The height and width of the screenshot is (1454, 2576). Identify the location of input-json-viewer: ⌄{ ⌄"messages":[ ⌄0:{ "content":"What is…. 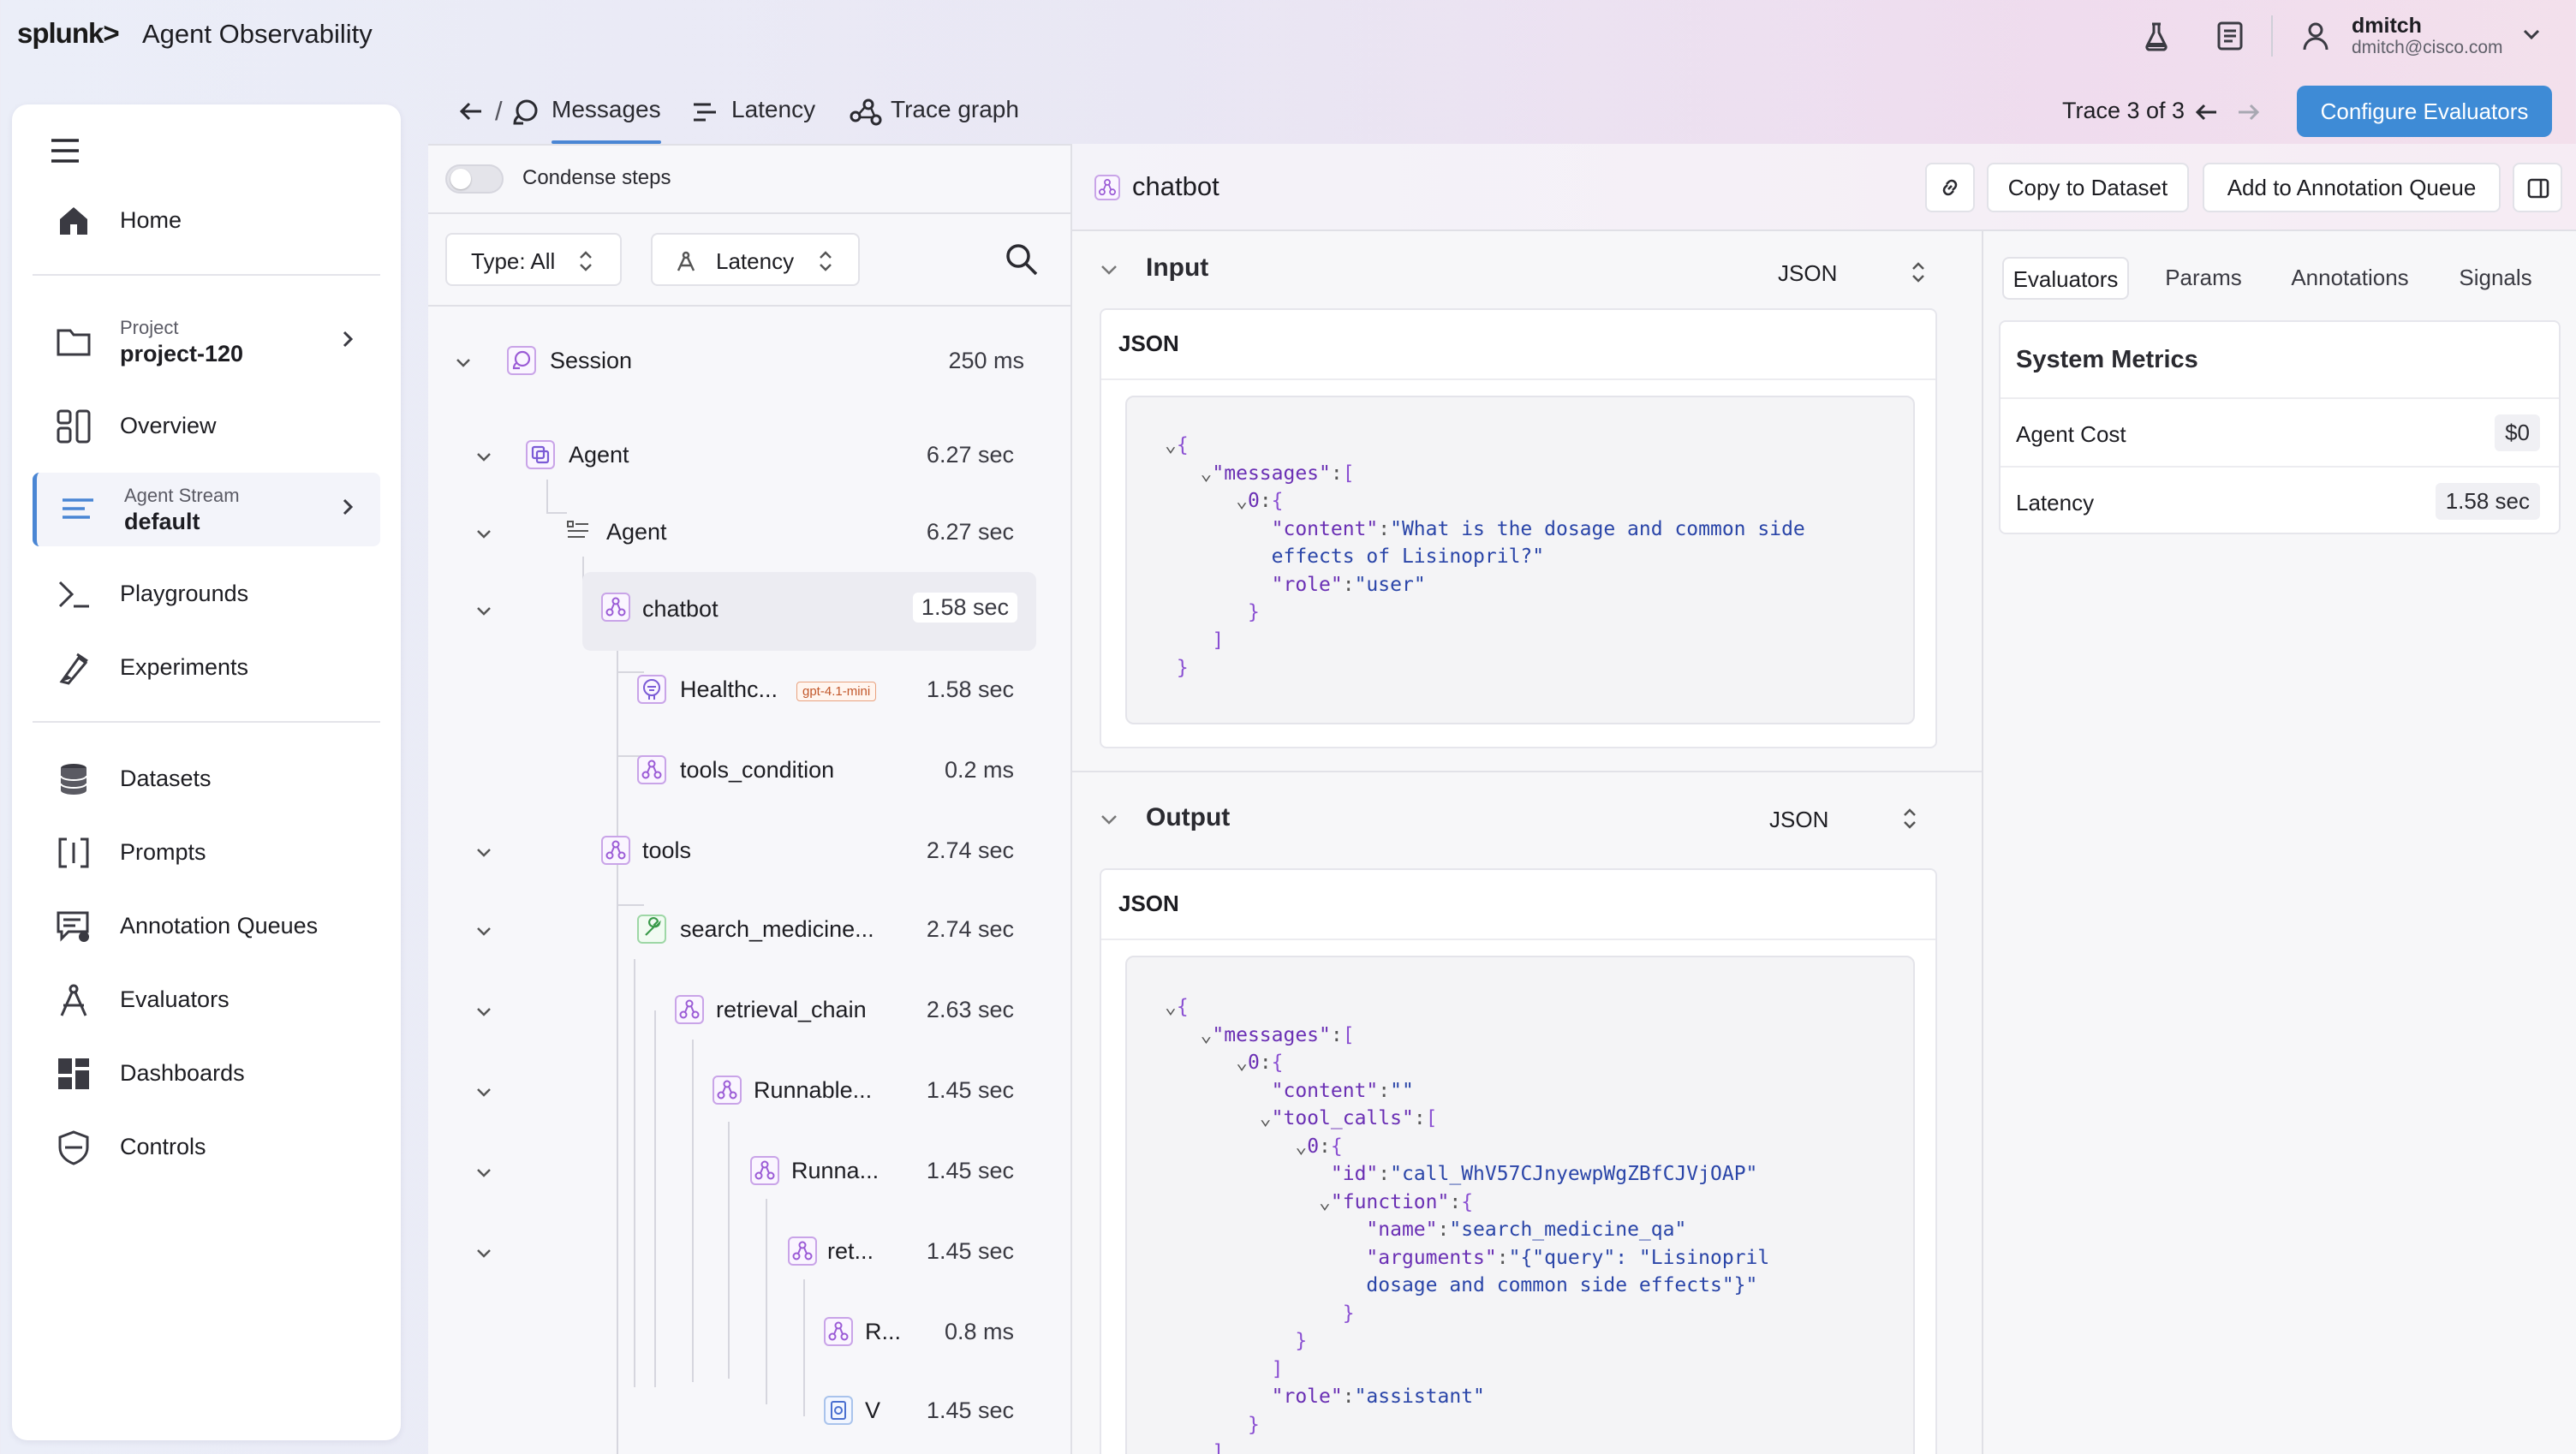
(1520, 560).